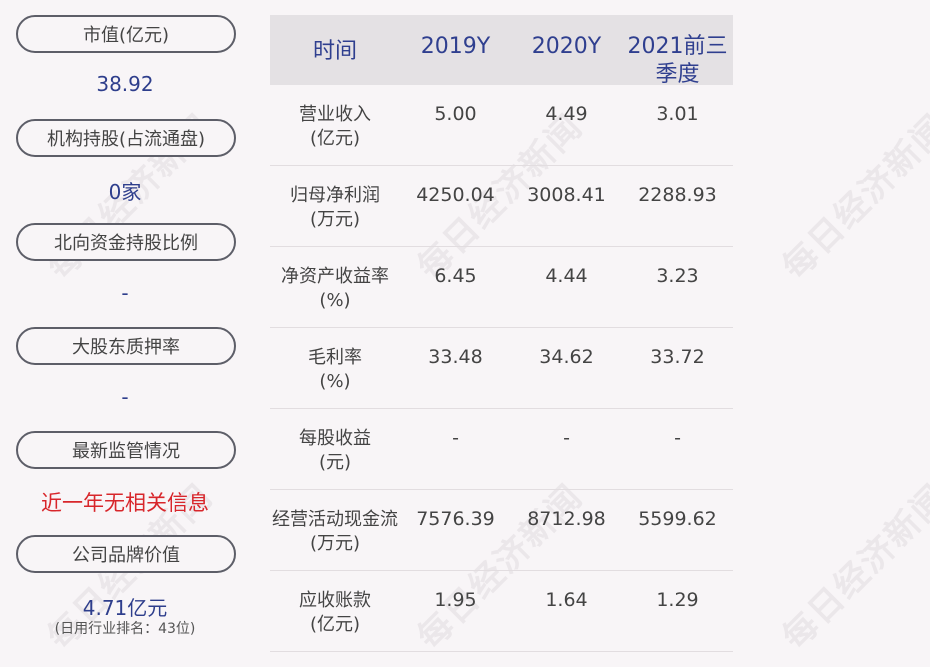 The width and height of the screenshot is (930, 667). I want to click on table-cell: 1.95, so click(455, 600).